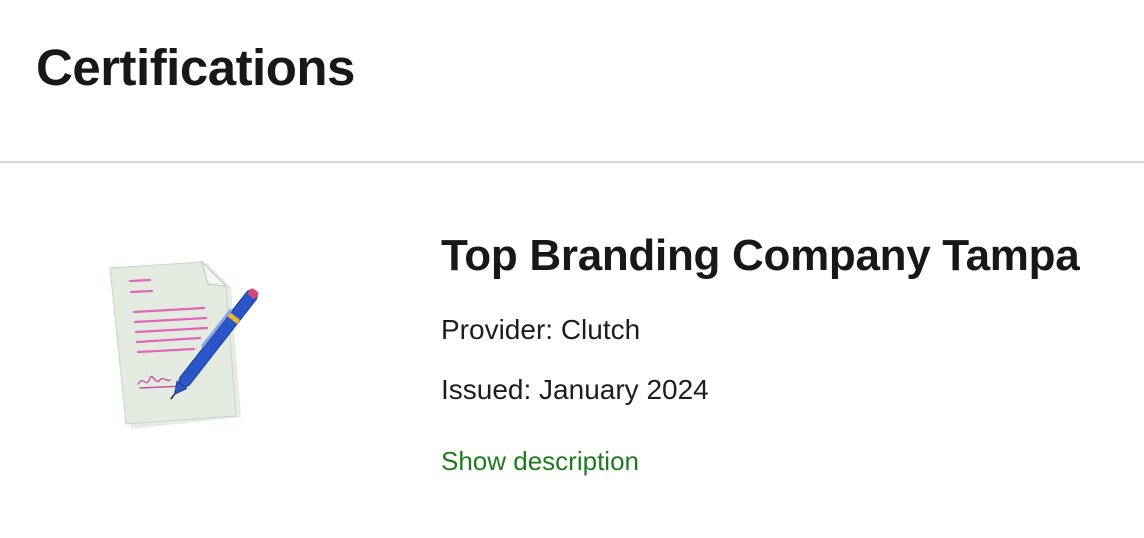  What do you see at coordinates (540, 461) in the screenshot?
I see `show-description-link: Show description` at bounding box center [540, 461].